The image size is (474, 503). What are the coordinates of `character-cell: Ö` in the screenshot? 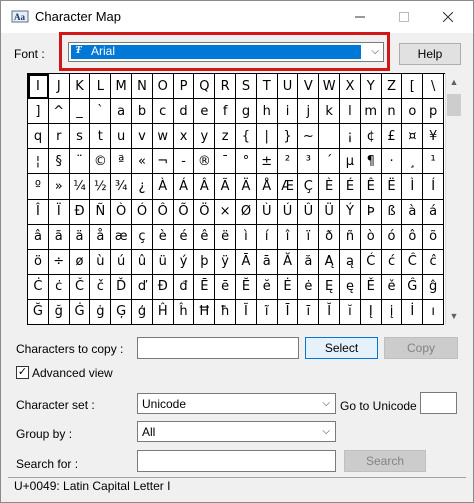 It's located at (205, 212).